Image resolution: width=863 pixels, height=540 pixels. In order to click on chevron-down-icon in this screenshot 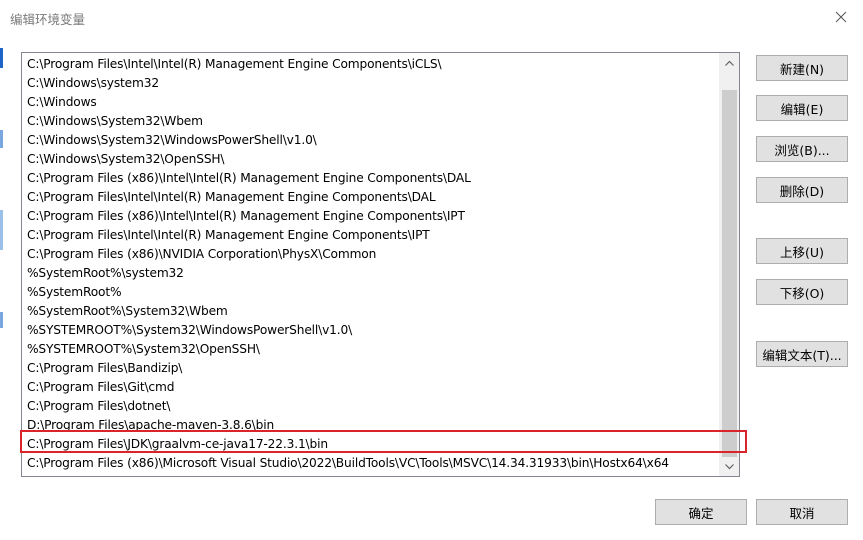, I will do `click(729, 466)`.